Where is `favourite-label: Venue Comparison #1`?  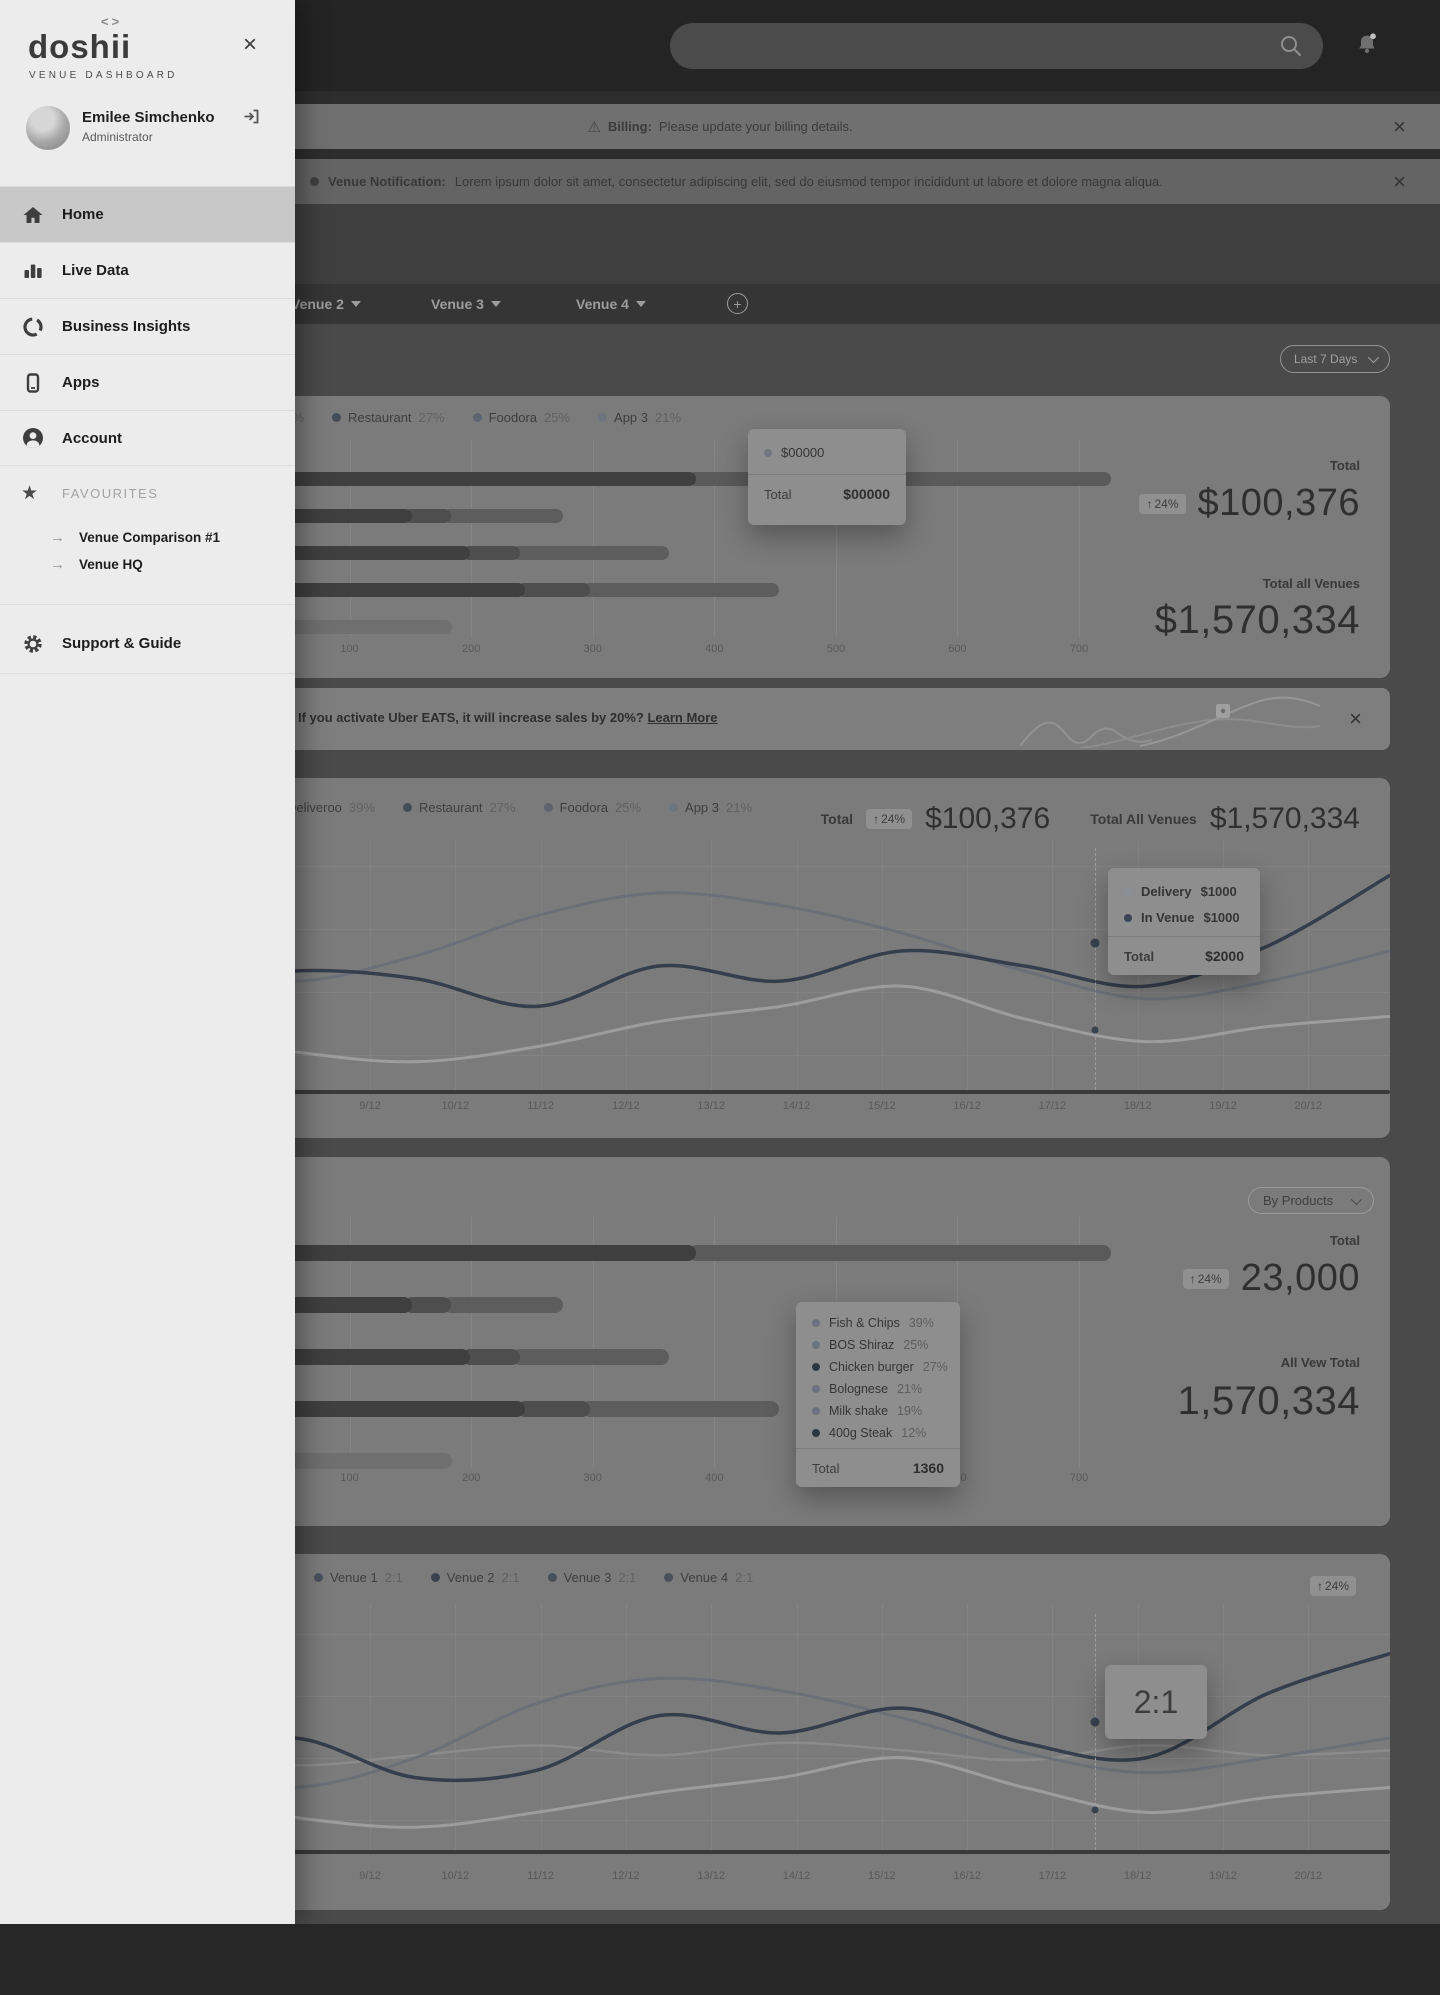 favourite-label: Venue Comparison #1 is located at coordinates (150, 537).